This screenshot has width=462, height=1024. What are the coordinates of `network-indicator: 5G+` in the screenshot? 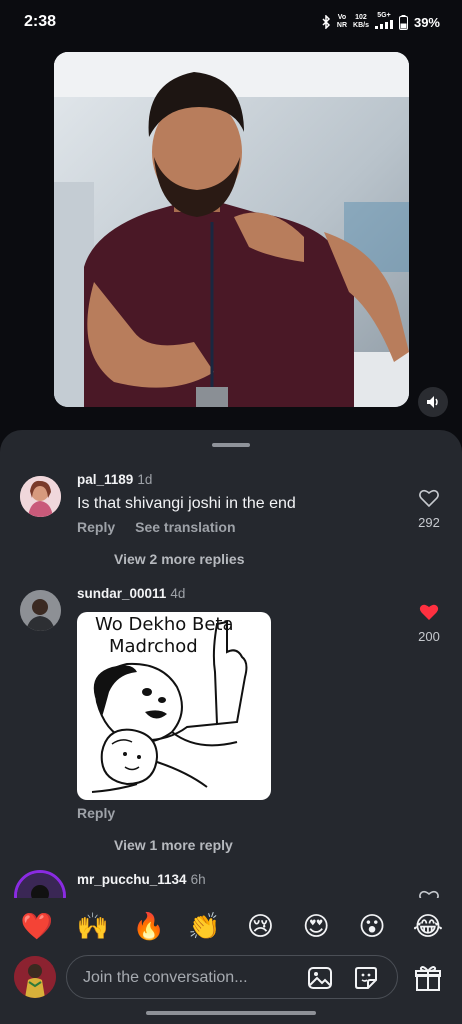 It's located at (383, 22).